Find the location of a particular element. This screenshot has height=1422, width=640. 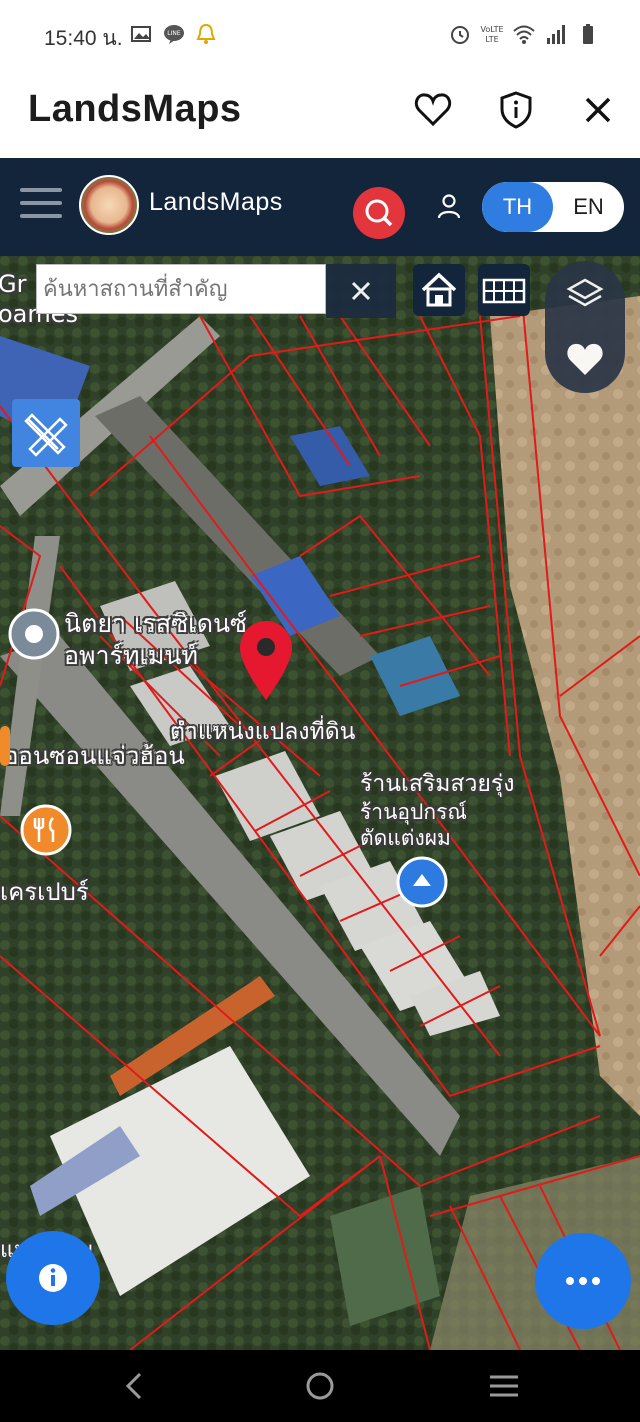

user-icon is located at coordinates (449, 206).